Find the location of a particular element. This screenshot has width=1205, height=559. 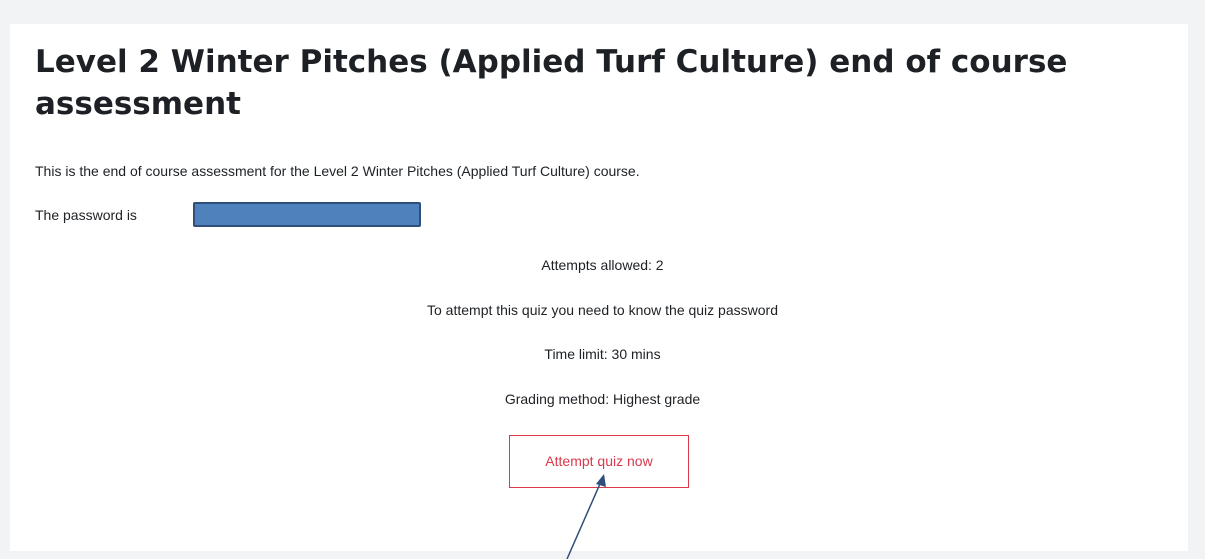

grading-method-text: Grading method: Highest grade is located at coordinates (602, 399).